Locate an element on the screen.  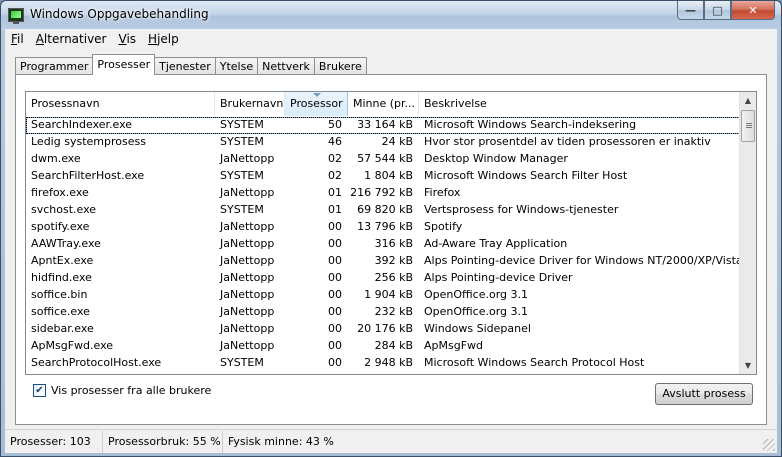
menu-view: Vis is located at coordinates (127, 39).